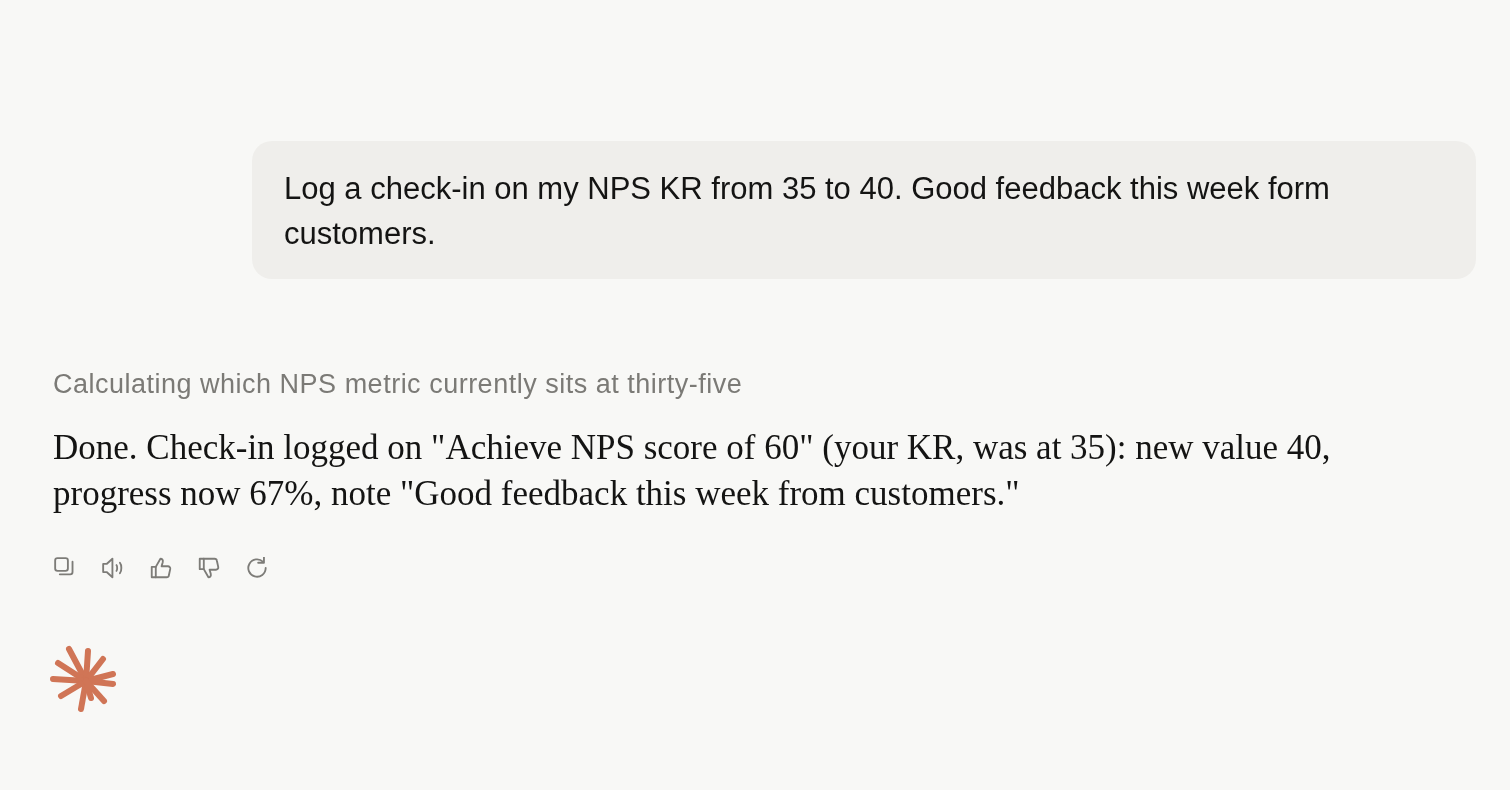 The image size is (1510, 790). What do you see at coordinates (398, 384) in the screenshot?
I see `thinking-status: Calculating which NPS metric currently sits at thirty-five` at bounding box center [398, 384].